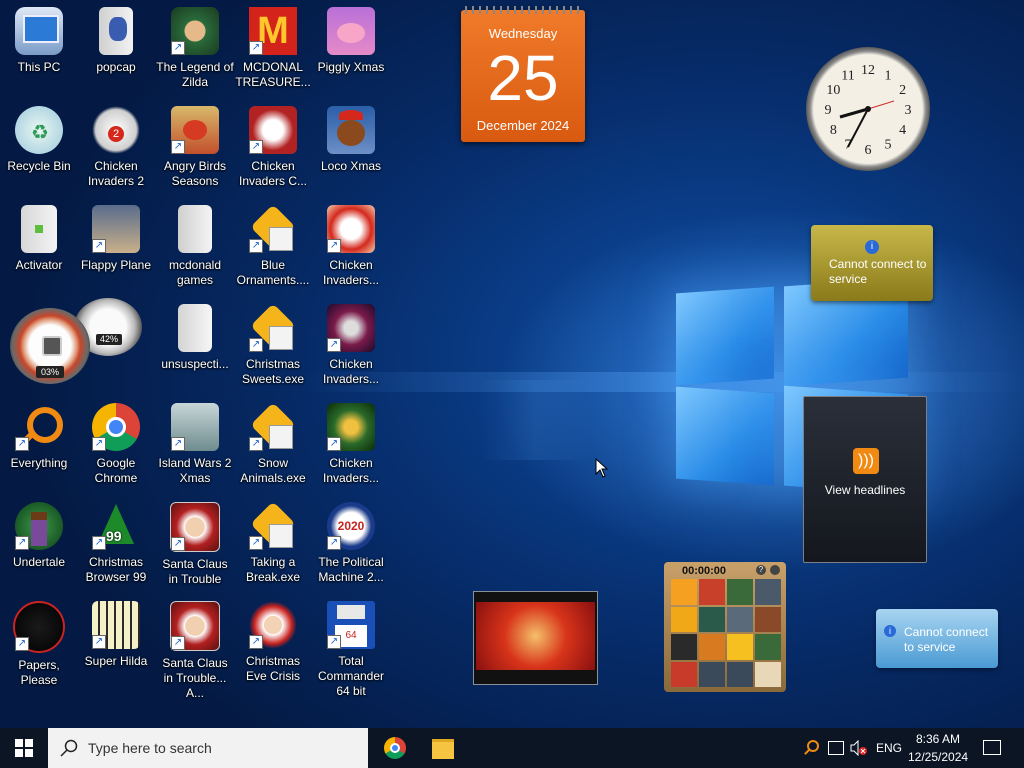  Describe the element at coordinates (39, 562) in the screenshot. I see `desktop-icon-label: Undertale` at that location.